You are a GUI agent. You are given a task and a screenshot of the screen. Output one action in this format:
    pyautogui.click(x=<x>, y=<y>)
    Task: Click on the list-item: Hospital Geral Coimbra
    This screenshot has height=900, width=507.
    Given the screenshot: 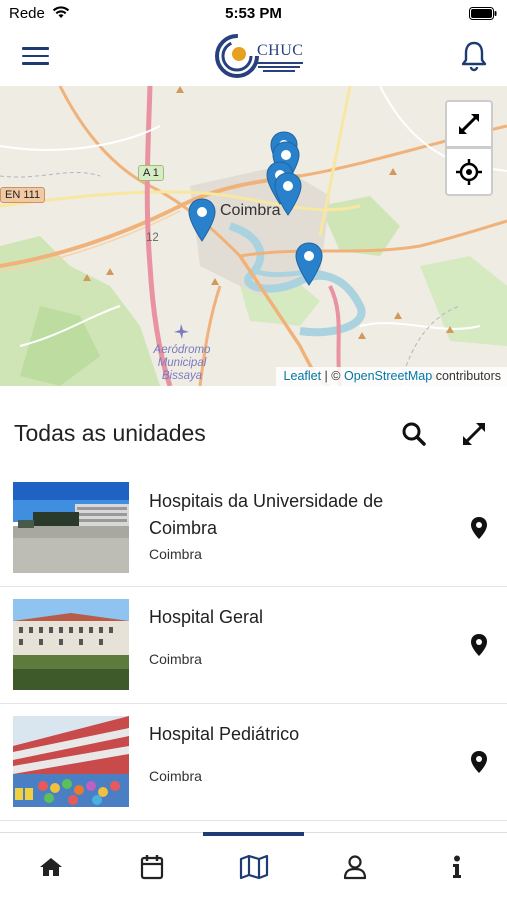 What is the action you would take?
    pyautogui.click(x=253, y=645)
    